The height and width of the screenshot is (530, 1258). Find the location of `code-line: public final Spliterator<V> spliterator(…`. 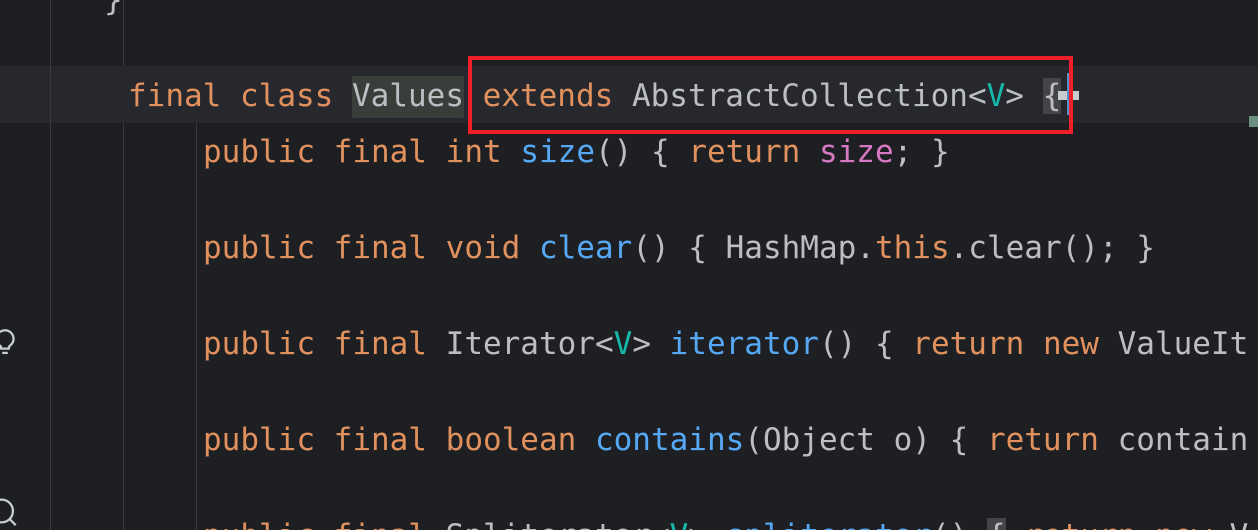

code-line: public final Spliterator<V> spliterator(… is located at coordinates (624, 509).